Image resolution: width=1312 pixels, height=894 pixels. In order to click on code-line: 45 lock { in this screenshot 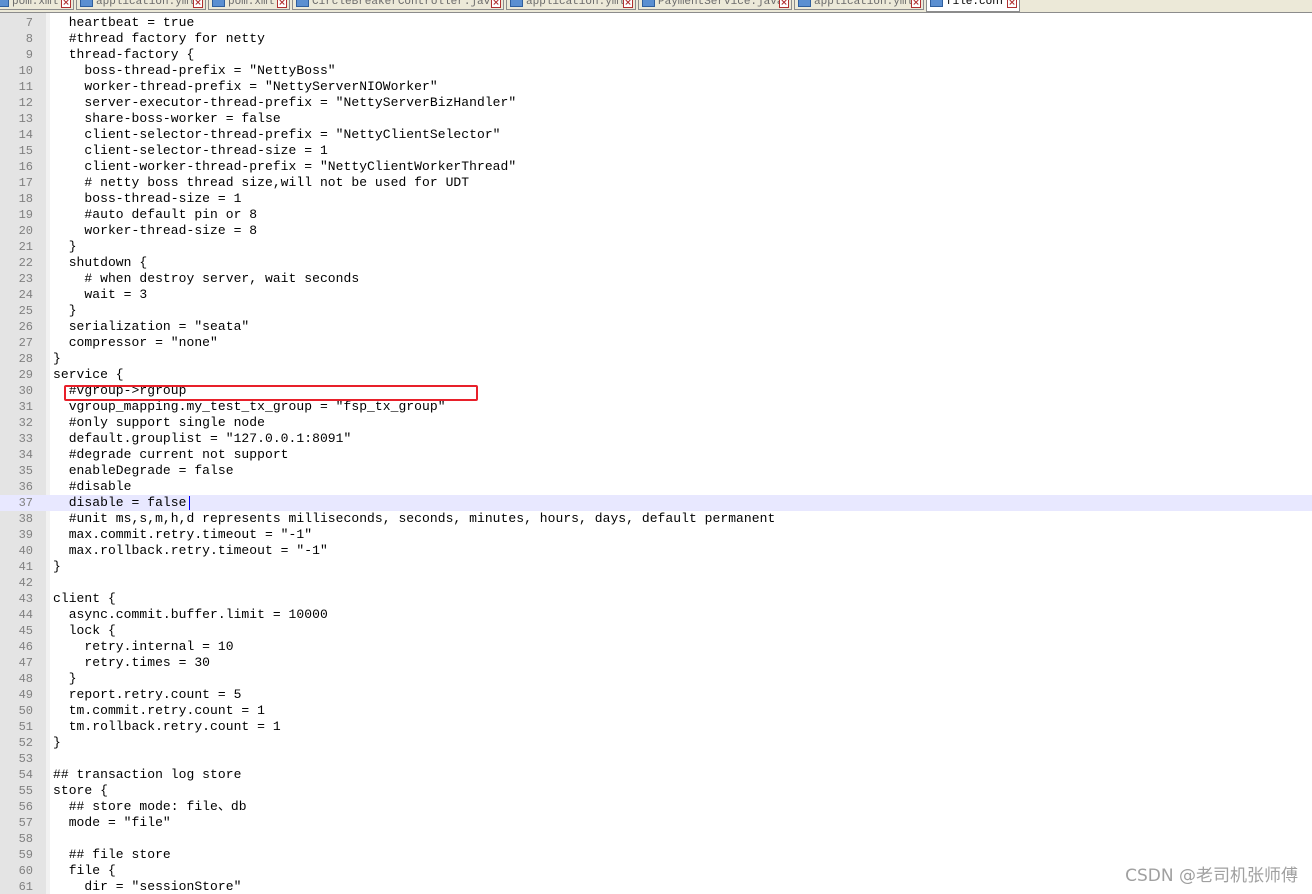, I will do `click(656, 631)`.